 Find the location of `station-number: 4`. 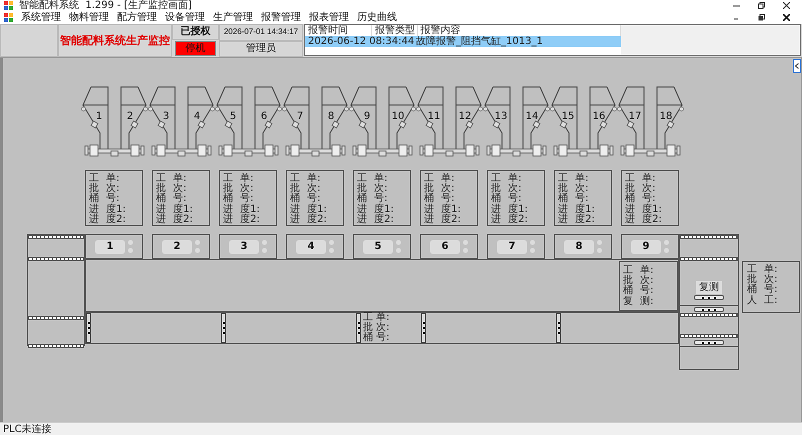

station-number: 4 is located at coordinates (311, 247).